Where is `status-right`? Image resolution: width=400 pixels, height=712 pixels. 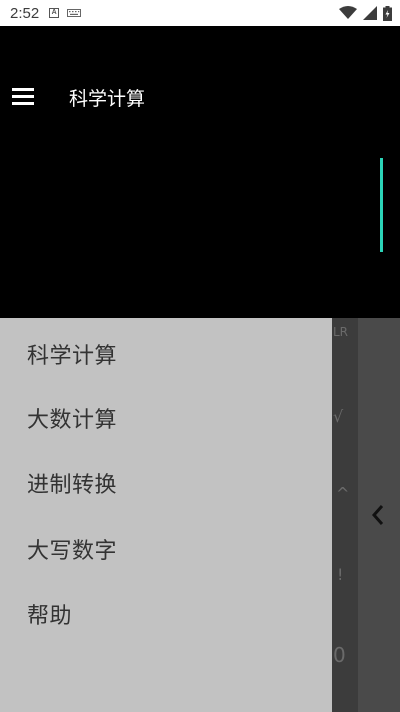
status-right is located at coordinates (365, 13).